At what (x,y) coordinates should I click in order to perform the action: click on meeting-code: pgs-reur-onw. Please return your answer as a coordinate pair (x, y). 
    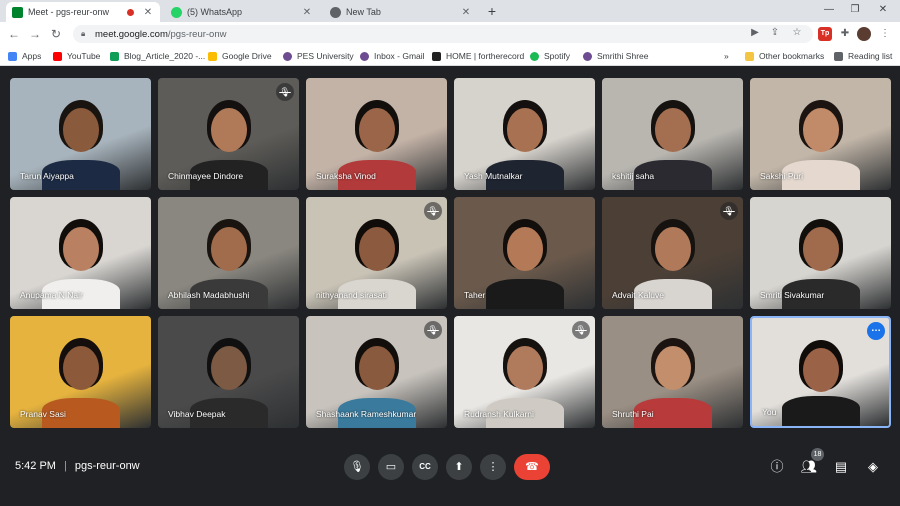
    Looking at the image, I should click on (107, 466).